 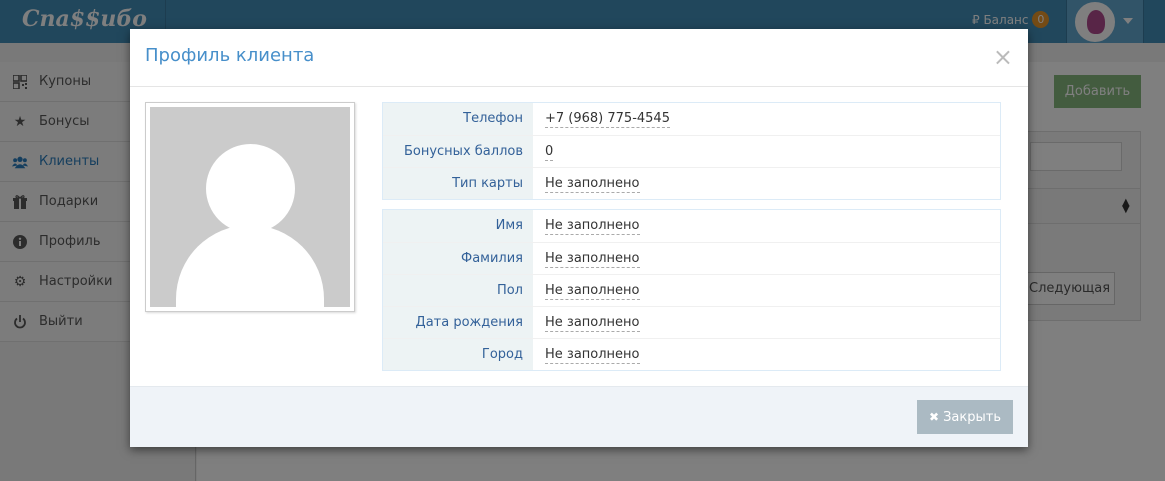 What do you see at coordinates (607, 119) in the screenshot?
I see `editable-value-phone: +7 (968) 775-4545` at bounding box center [607, 119].